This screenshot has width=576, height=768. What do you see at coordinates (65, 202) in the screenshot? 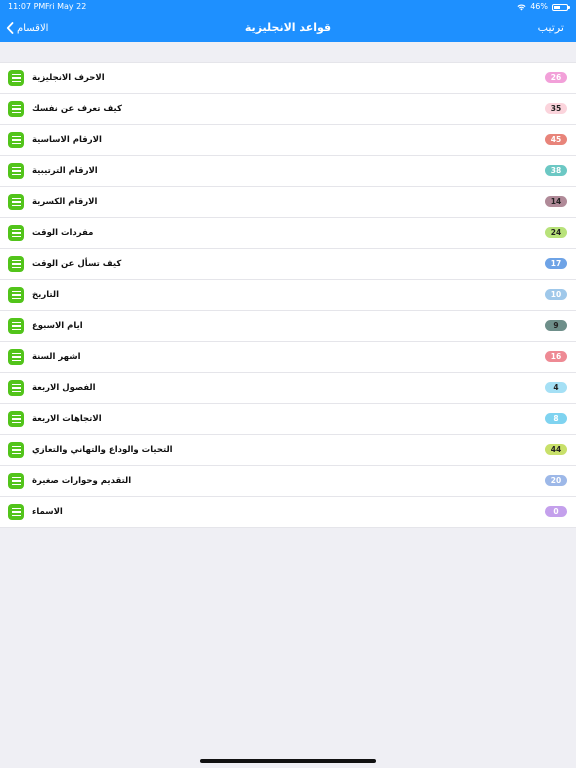
I see `list-item-title: الارقام الكسرية` at bounding box center [65, 202].